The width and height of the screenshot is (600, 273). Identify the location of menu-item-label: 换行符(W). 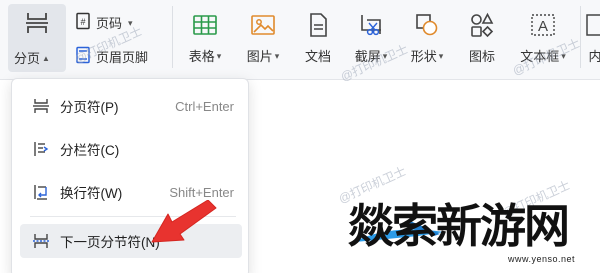
(91, 193).